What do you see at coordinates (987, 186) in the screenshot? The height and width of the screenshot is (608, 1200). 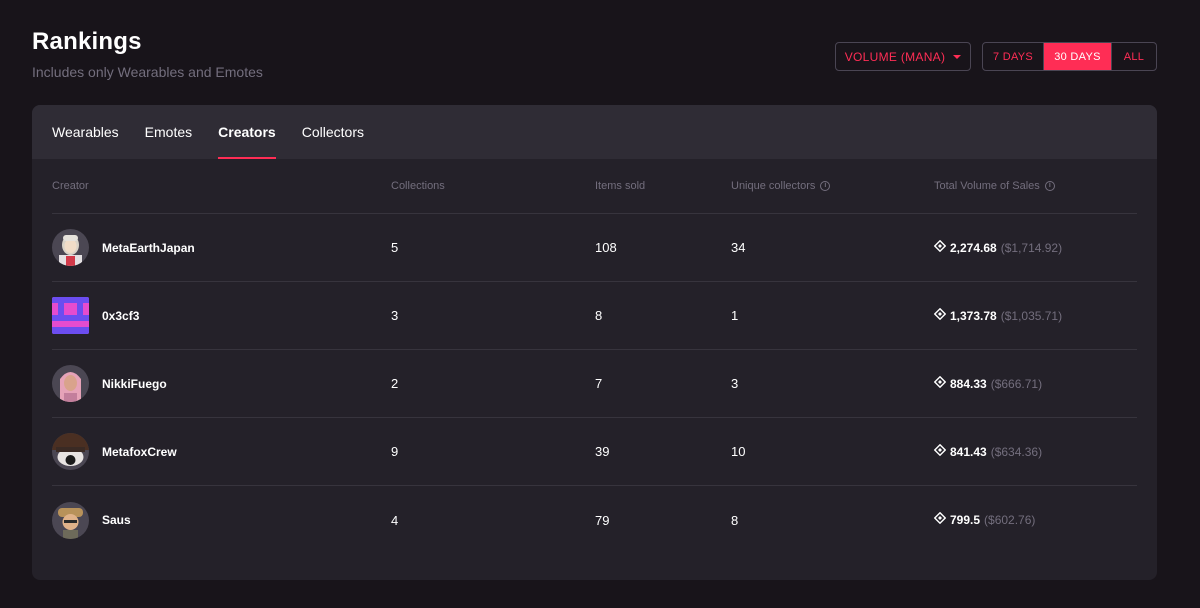 I see `column-header-total-volume-label: Total Volume of Sales` at bounding box center [987, 186].